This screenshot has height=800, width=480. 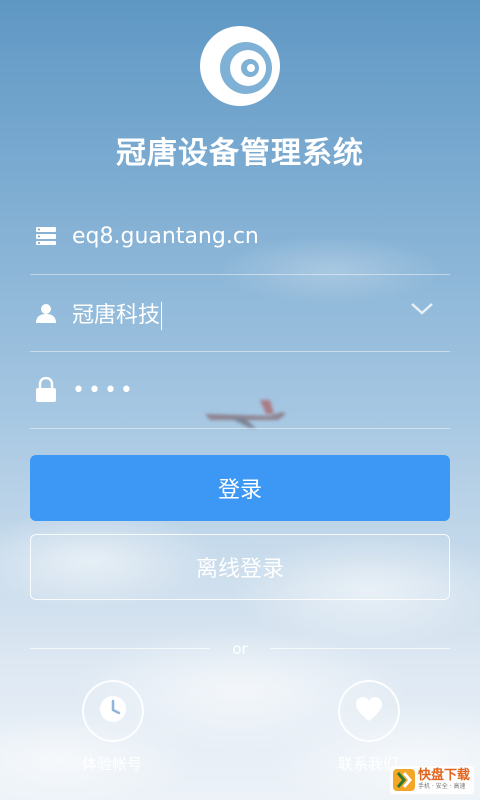 I want to click on watermark-brand: 快盘下载, so click(x=444, y=775).